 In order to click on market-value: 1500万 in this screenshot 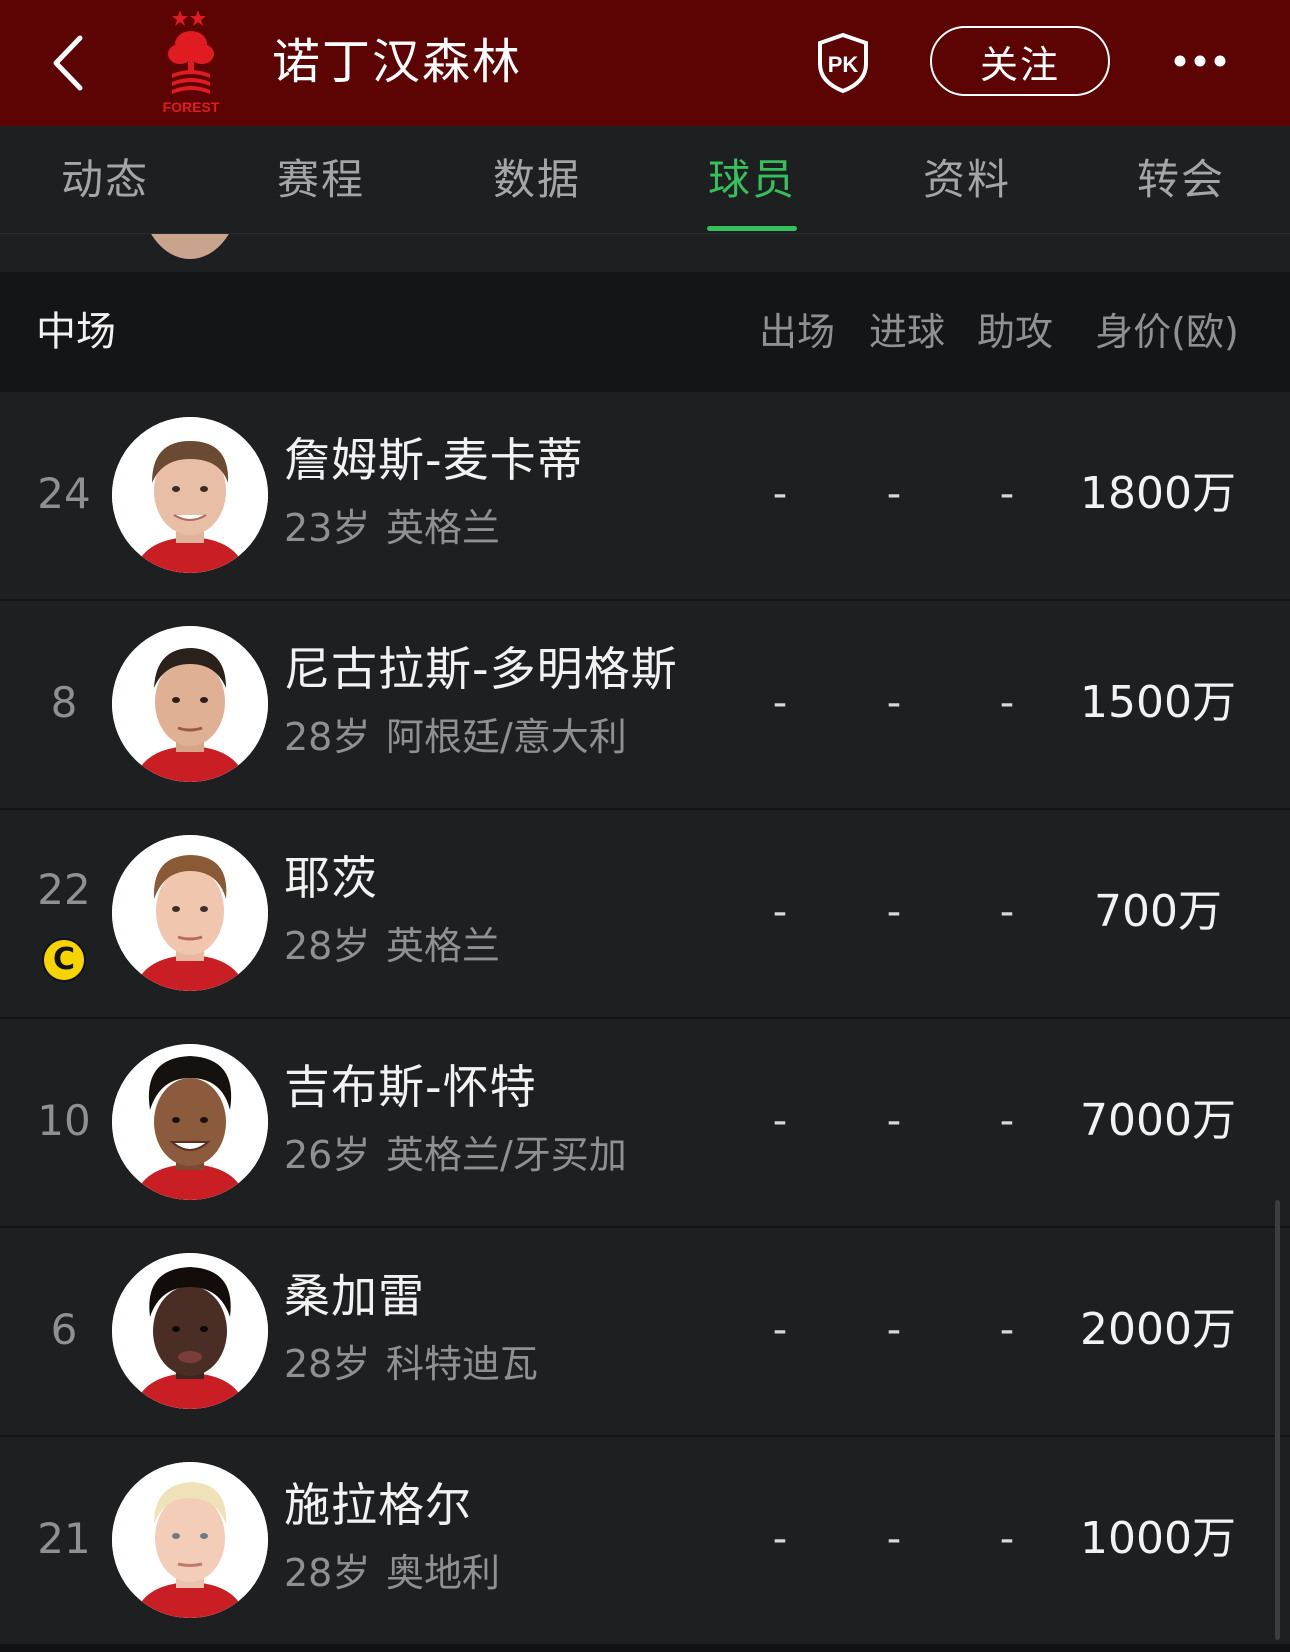, I will do `click(1158, 702)`.